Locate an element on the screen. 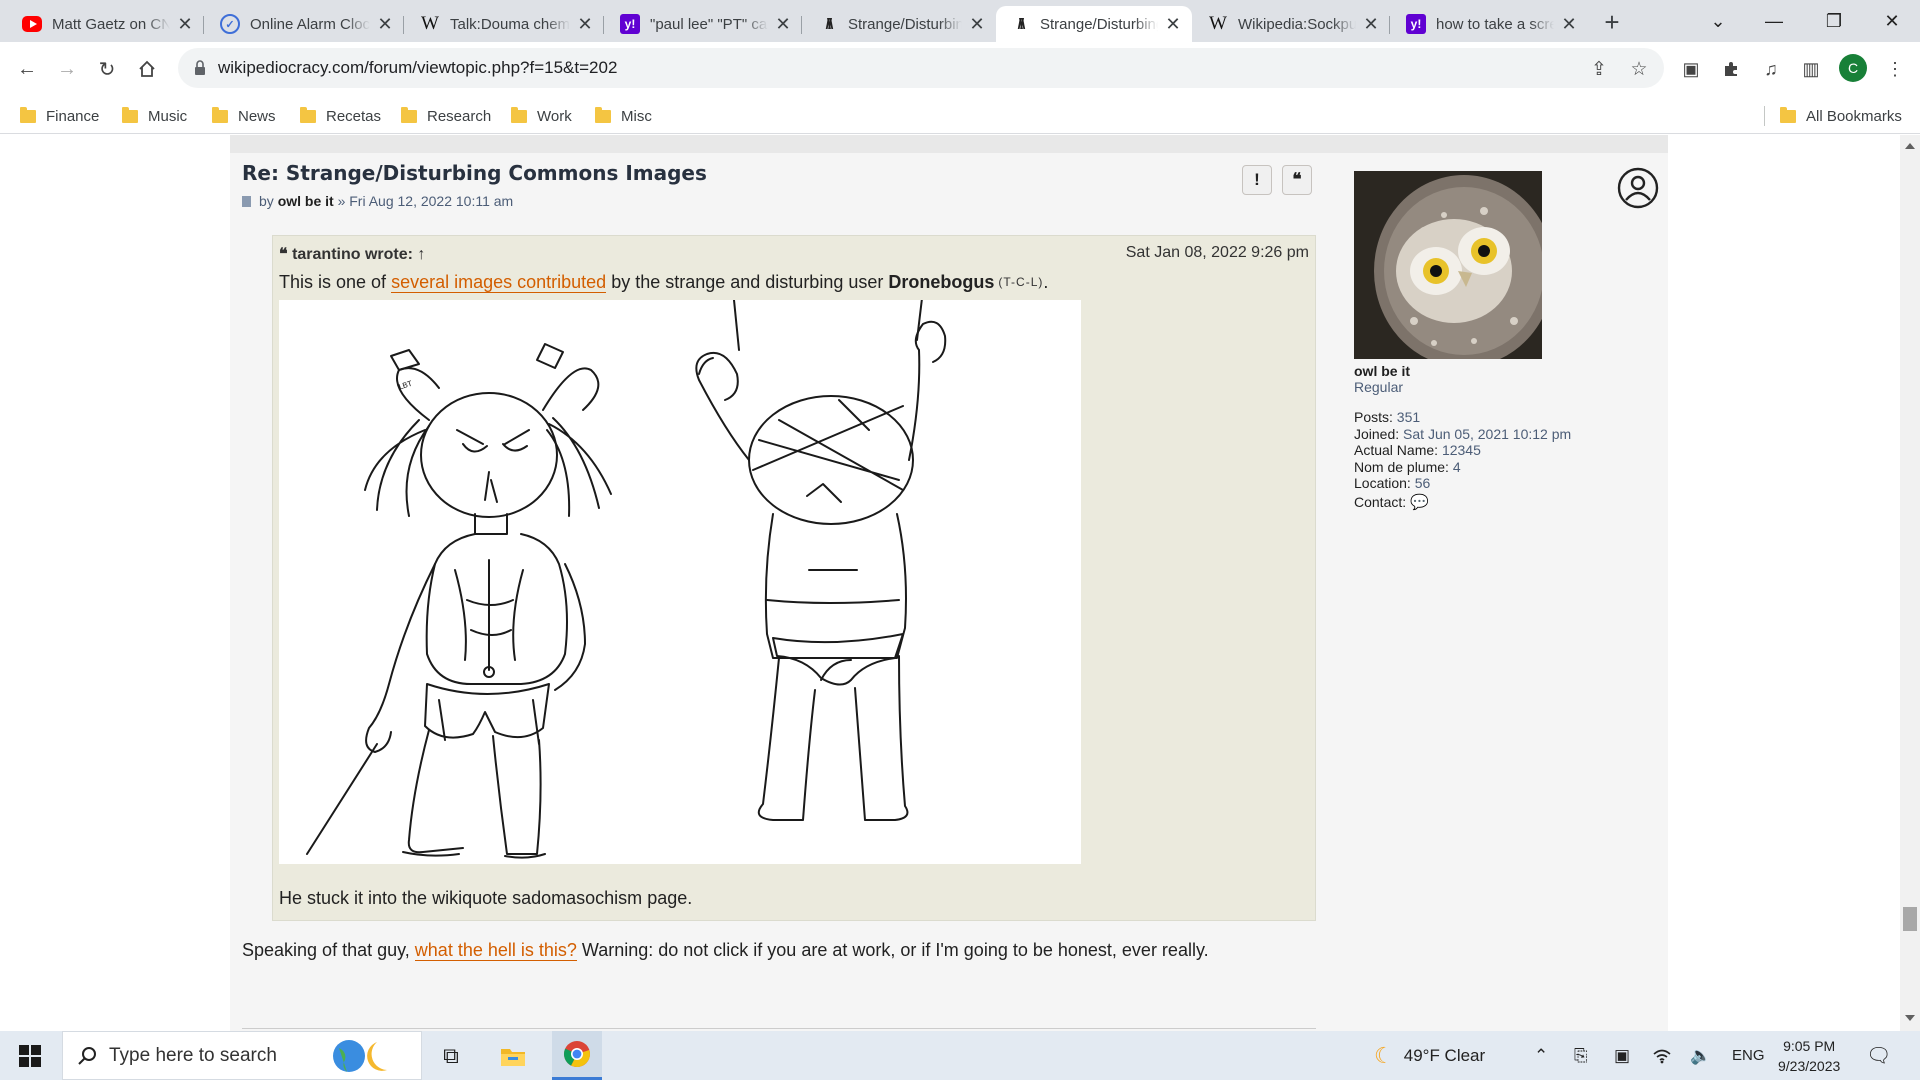 The image size is (1920, 1080). post-title: Re: Strange/Disturbing Commons Images is located at coordinates (474, 173).